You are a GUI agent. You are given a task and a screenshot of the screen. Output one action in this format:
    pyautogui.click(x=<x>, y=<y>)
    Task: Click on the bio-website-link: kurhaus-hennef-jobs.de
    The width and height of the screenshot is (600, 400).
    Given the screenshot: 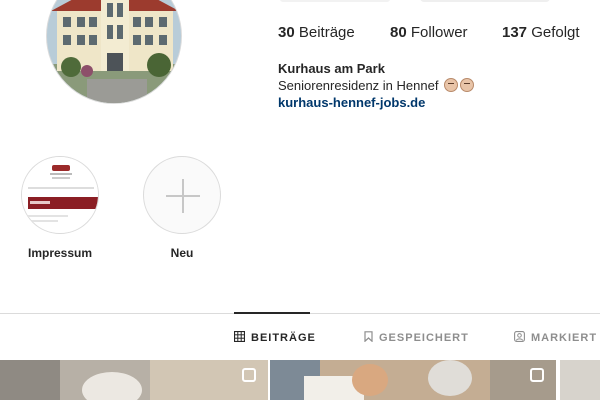 What is the action you would take?
    pyautogui.click(x=376, y=102)
    